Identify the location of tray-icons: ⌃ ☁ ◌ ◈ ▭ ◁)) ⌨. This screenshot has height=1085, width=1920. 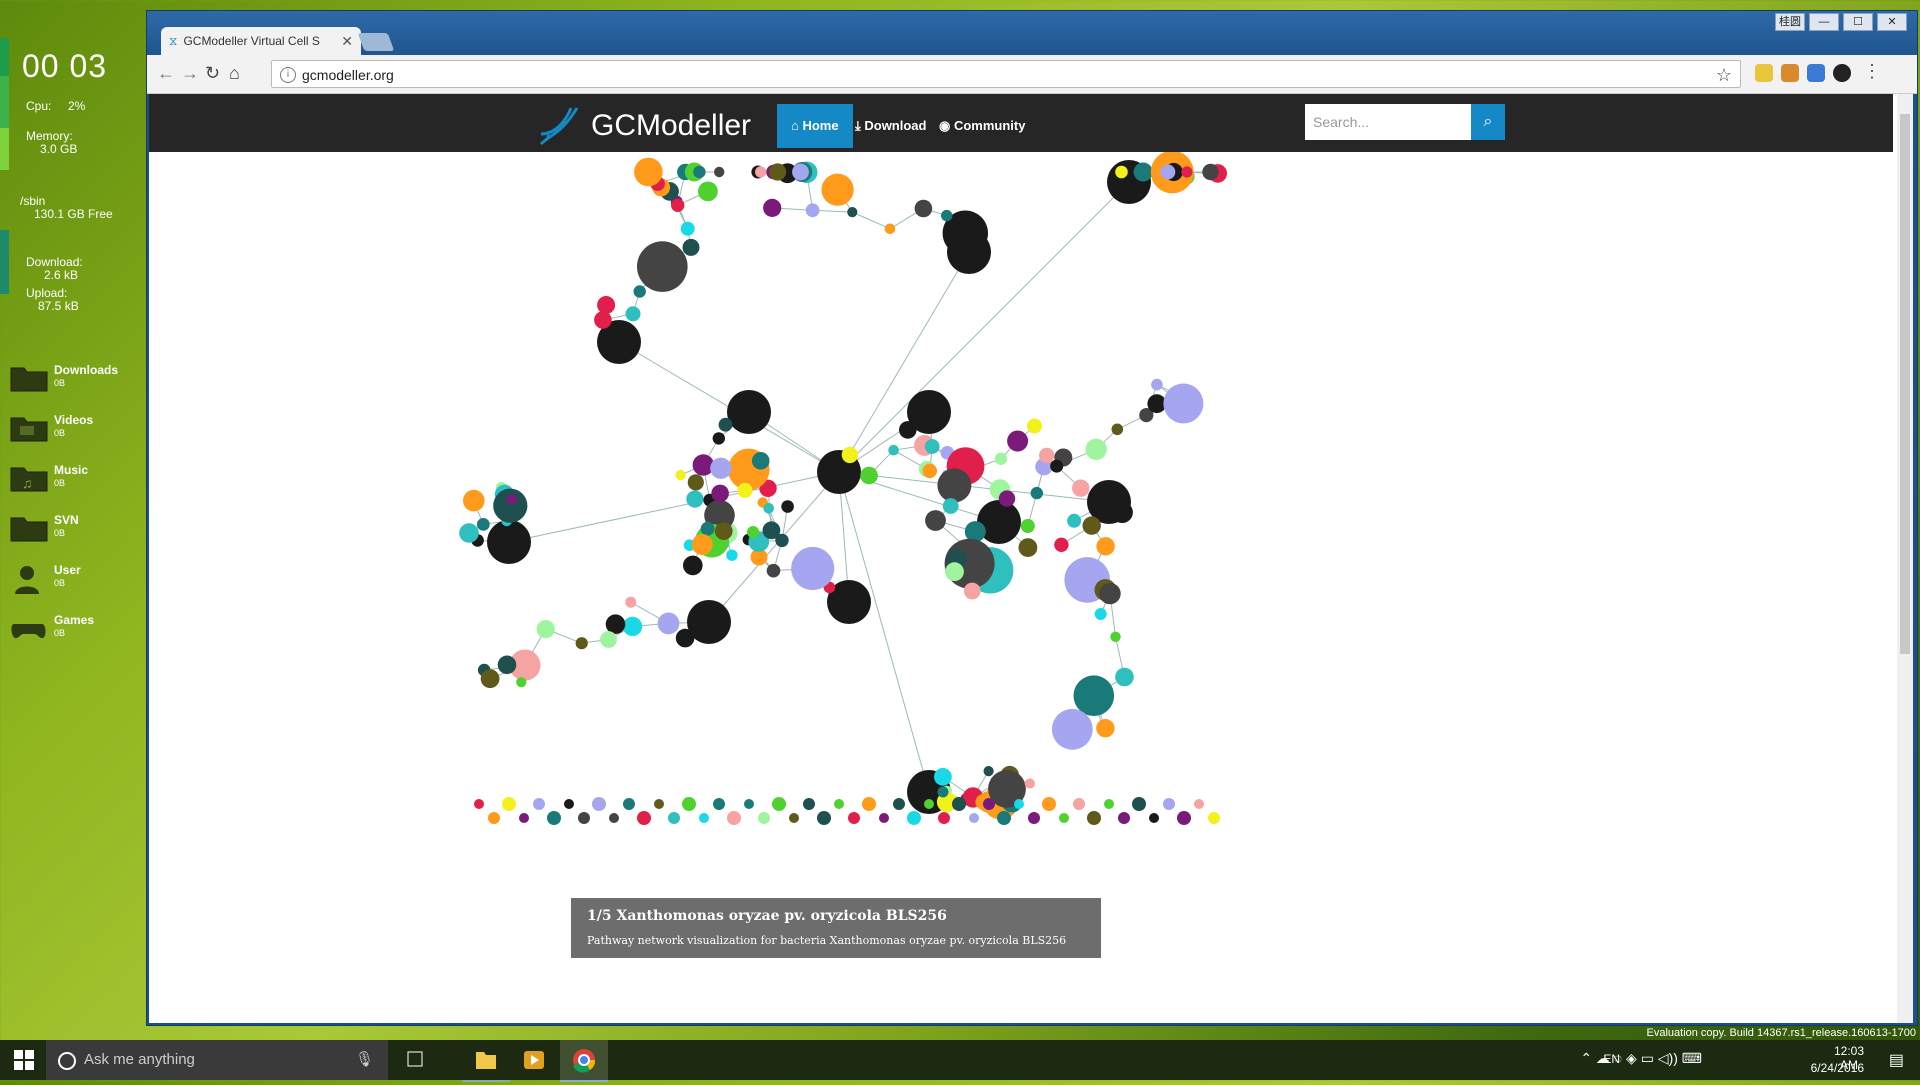
(1641, 1058).